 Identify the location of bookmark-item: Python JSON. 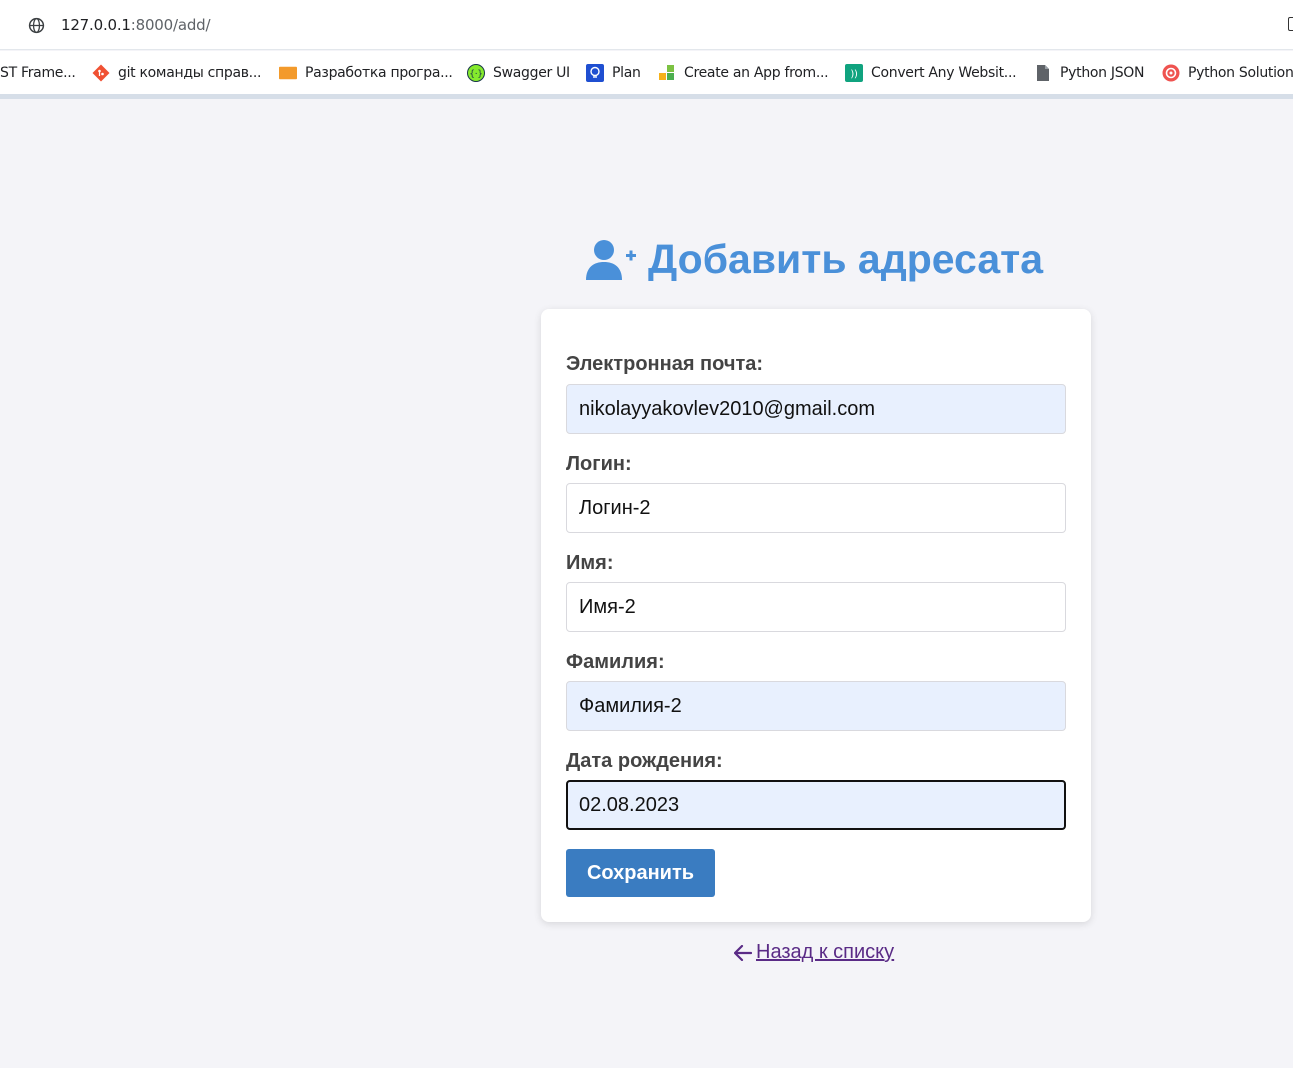
(1089, 73).